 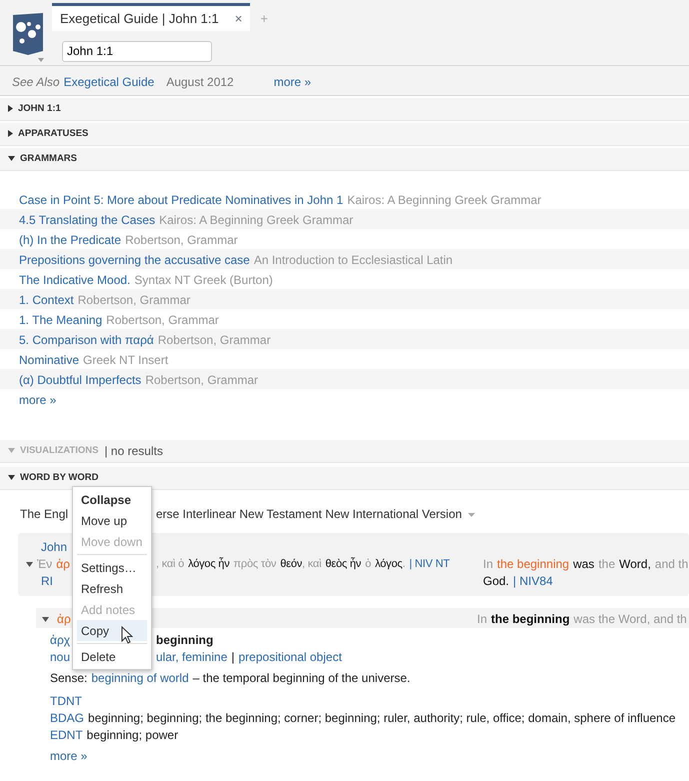 What do you see at coordinates (112, 520) in the screenshot?
I see `menu-item: Move up` at bounding box center [112, 520].